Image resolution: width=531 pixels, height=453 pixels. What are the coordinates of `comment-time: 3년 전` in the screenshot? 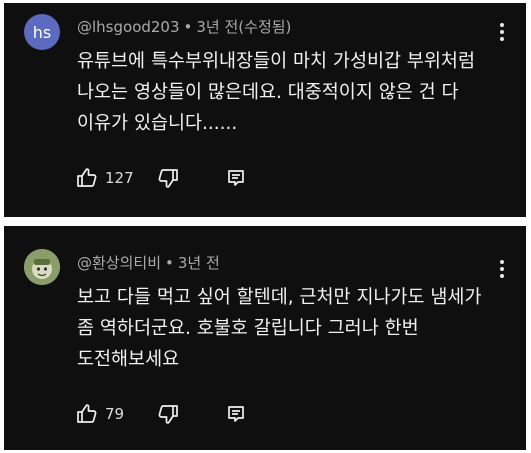 It's located at (199, 263).